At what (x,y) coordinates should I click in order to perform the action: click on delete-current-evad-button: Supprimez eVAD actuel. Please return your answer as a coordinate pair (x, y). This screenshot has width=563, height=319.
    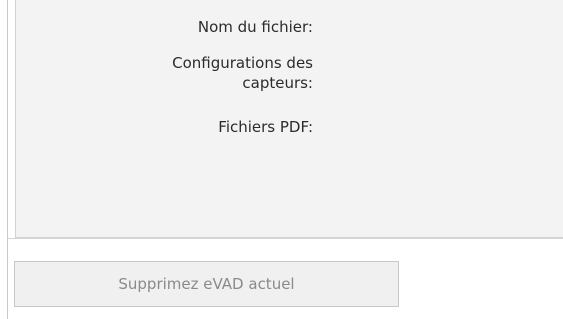
    Looking at the image, I should click on (206, 284).